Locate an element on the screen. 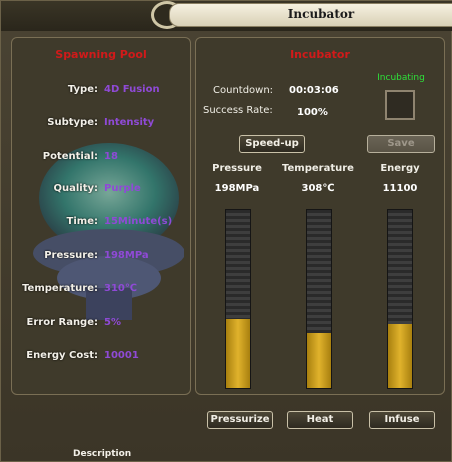 This screenshot has width=452, height=462. info-row-quality: Quality: Purple is located at coordinates (102, 191).